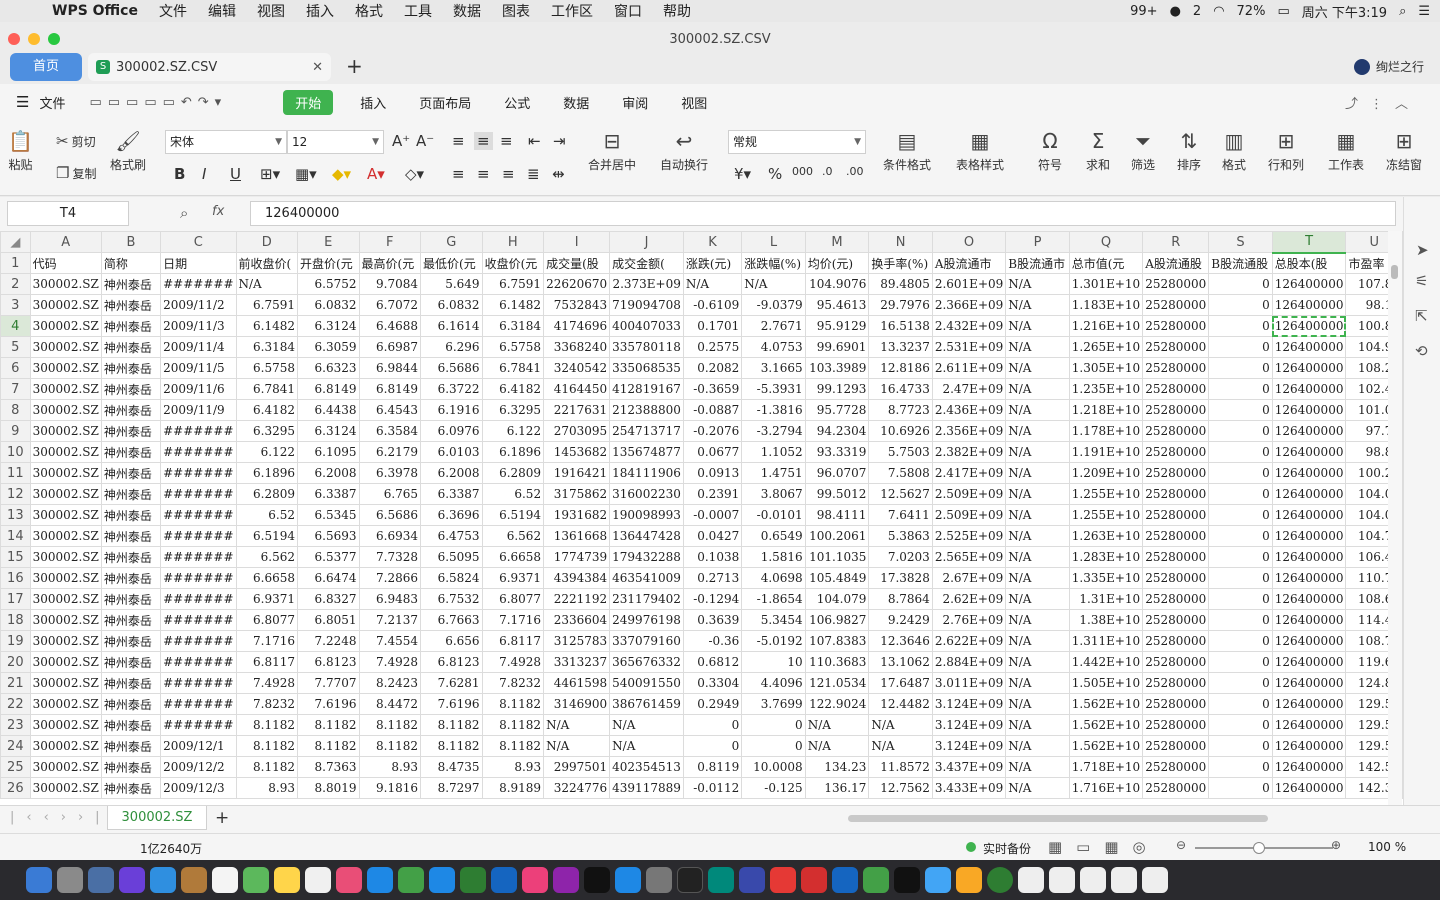 This screenshot has width=1440, height=900. What do you see at coordinates (712, 788) in the screenshot?
I see `cell: -0.0112` at bounding box center [712, 788].